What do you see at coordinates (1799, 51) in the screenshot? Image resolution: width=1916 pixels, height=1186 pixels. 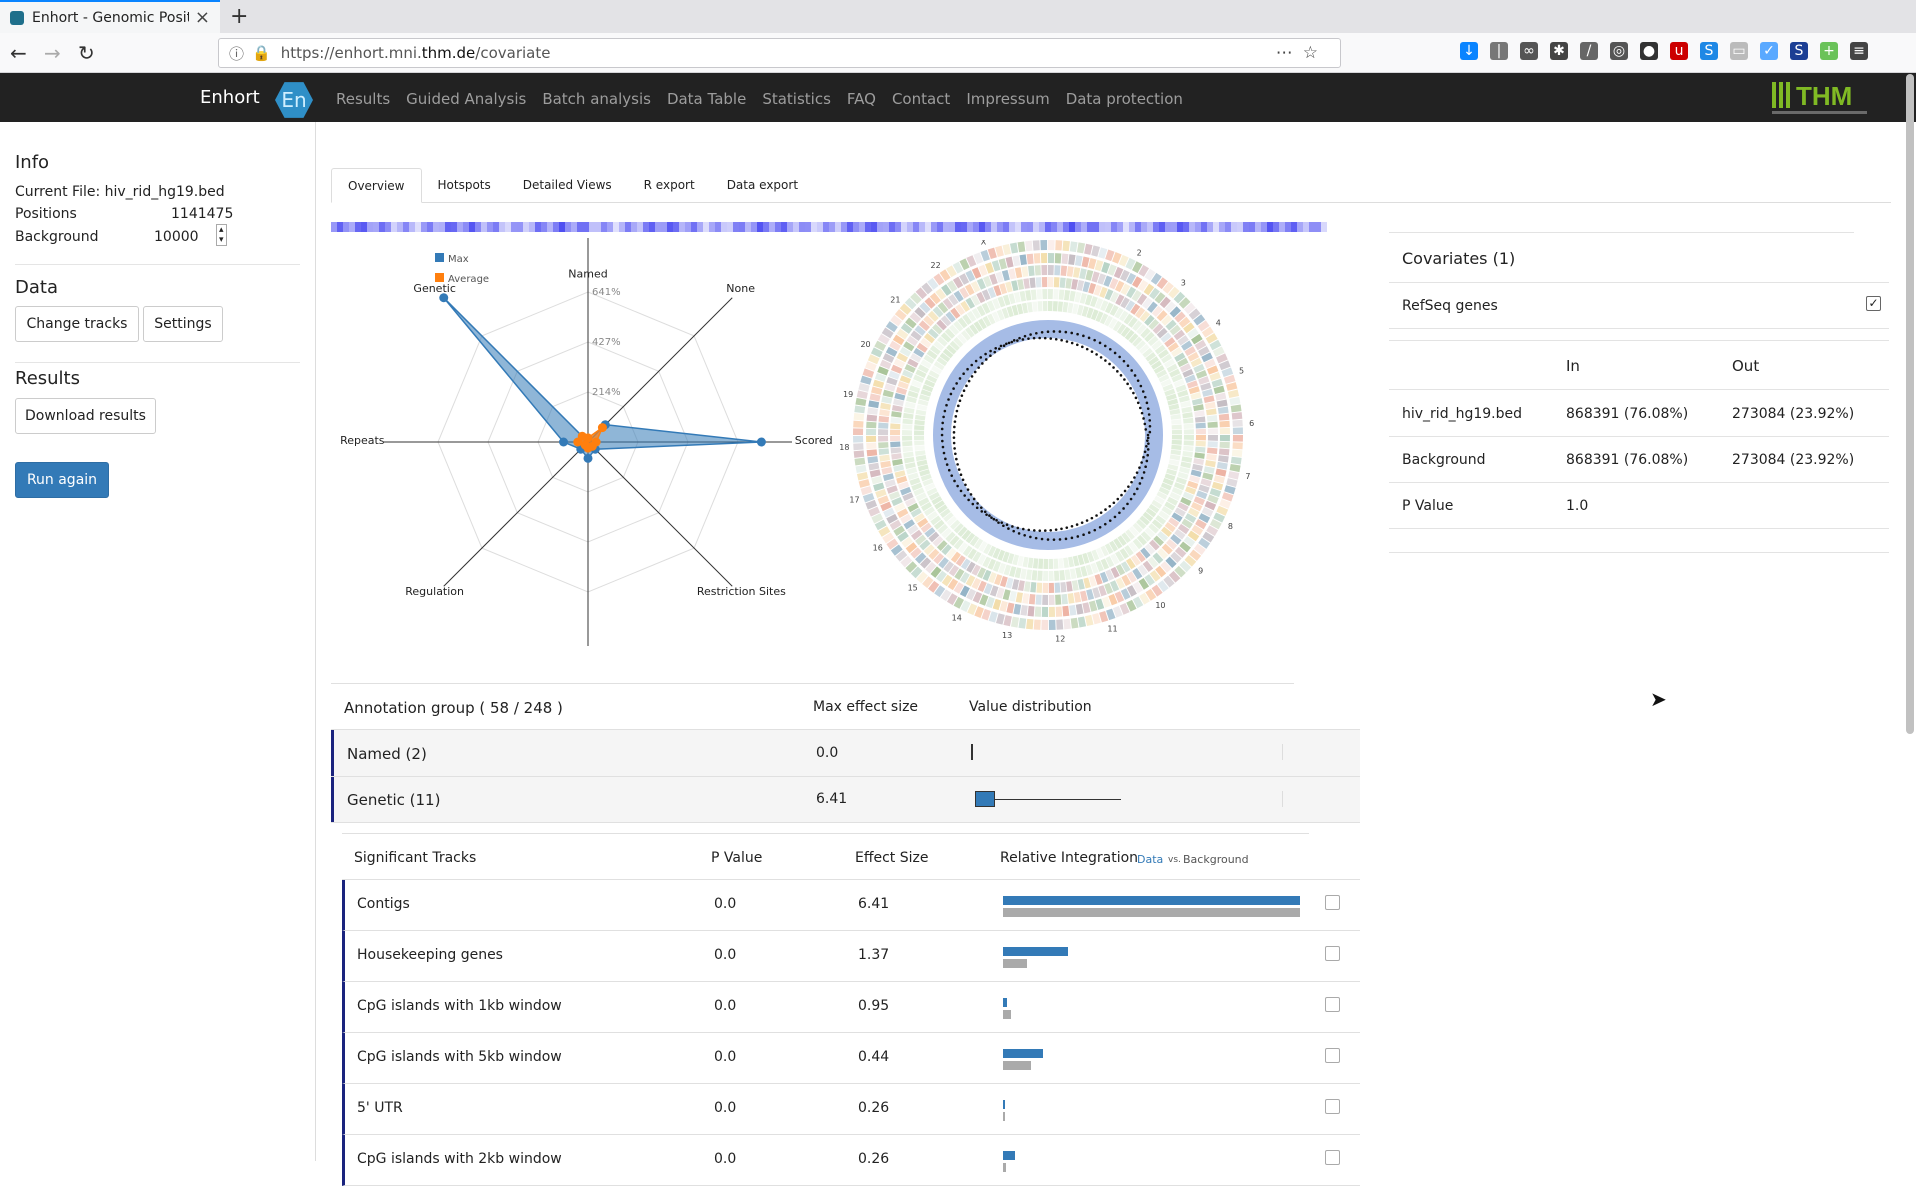 I see `s2-icon: S` at bounding box center [1799, 51].